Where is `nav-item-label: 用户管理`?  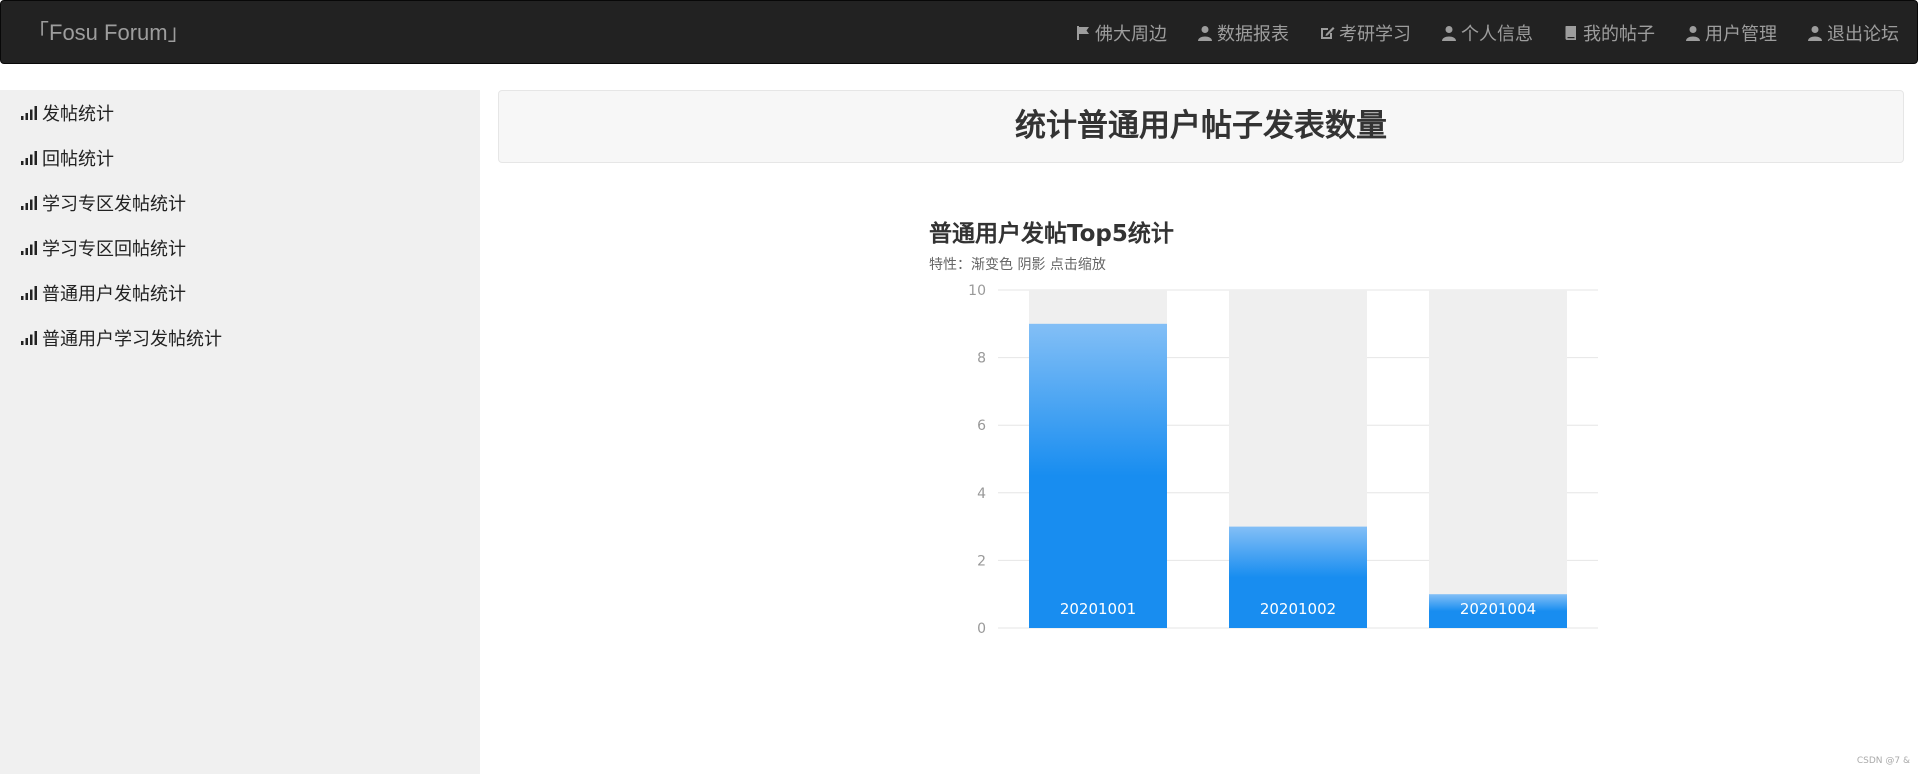
nav-item-label: 用户管理 is located at coordinates (1741, 34).